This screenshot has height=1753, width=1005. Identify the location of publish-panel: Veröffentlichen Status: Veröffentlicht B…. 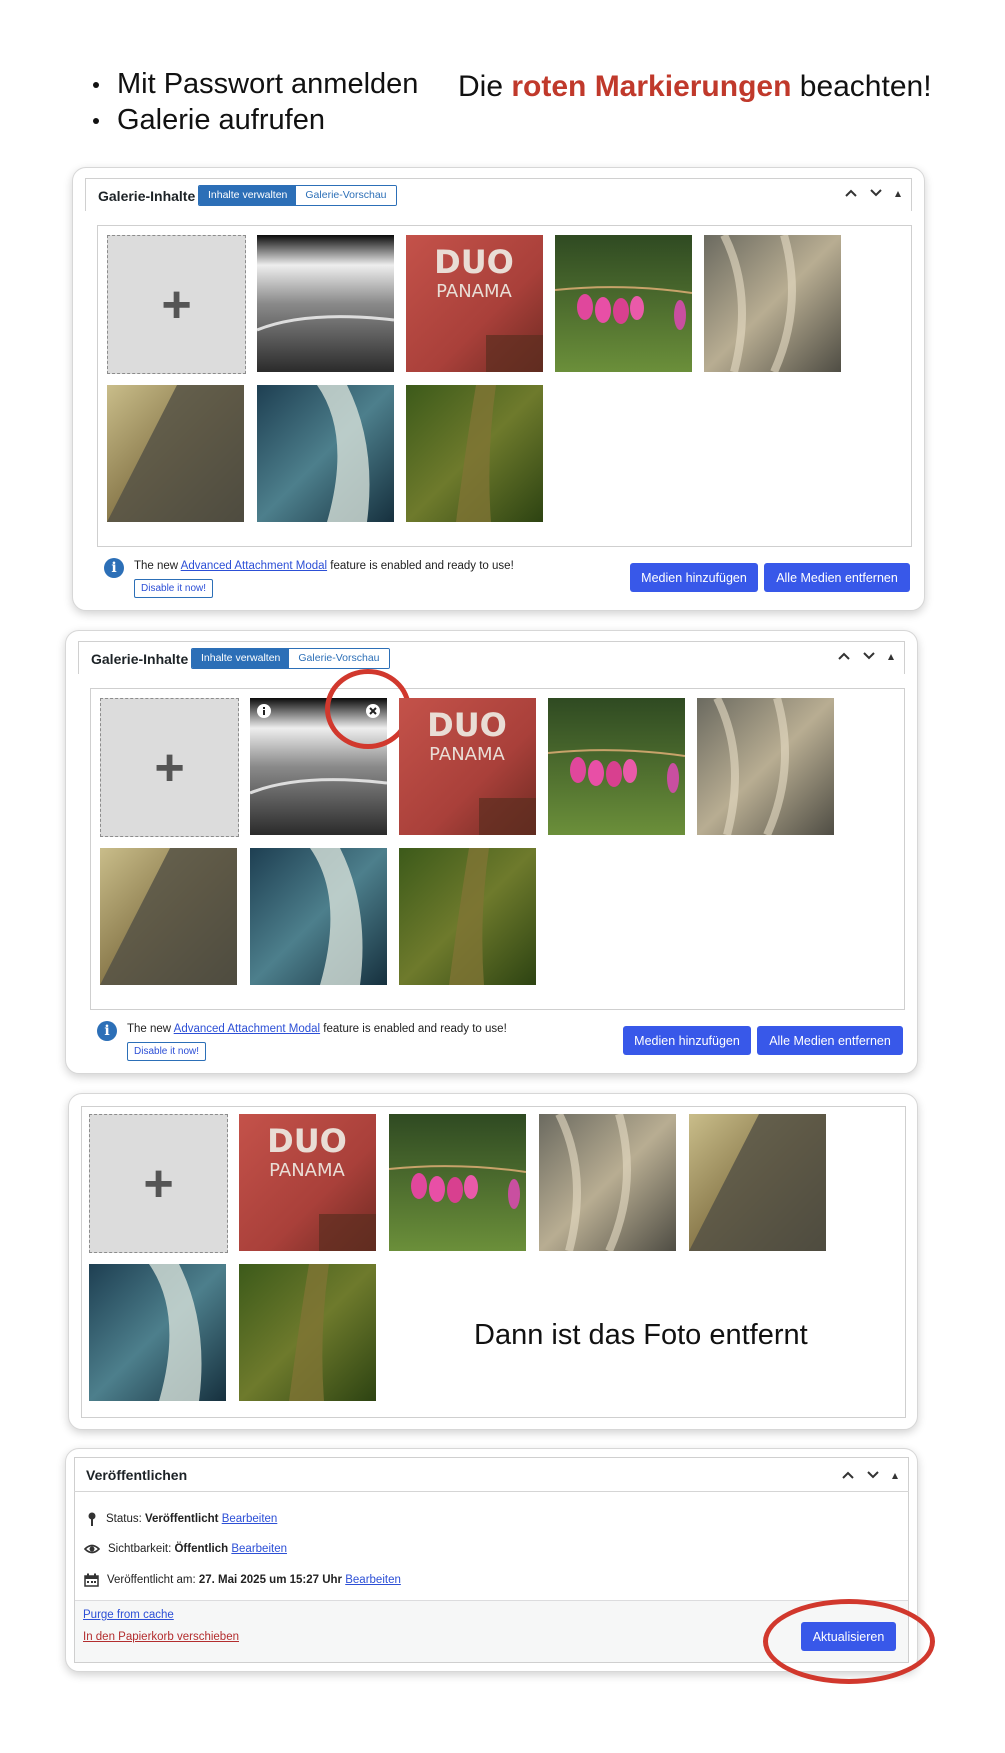
(500, 1566).